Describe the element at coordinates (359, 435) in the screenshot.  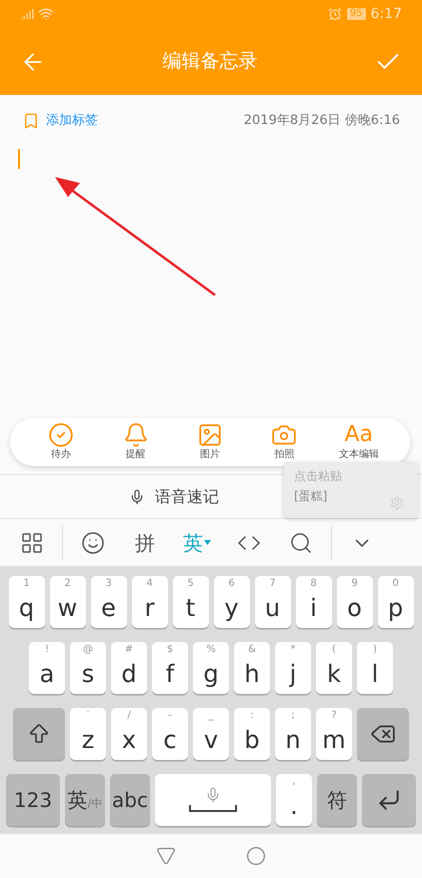
I see `font-icon: Aa` at that location.